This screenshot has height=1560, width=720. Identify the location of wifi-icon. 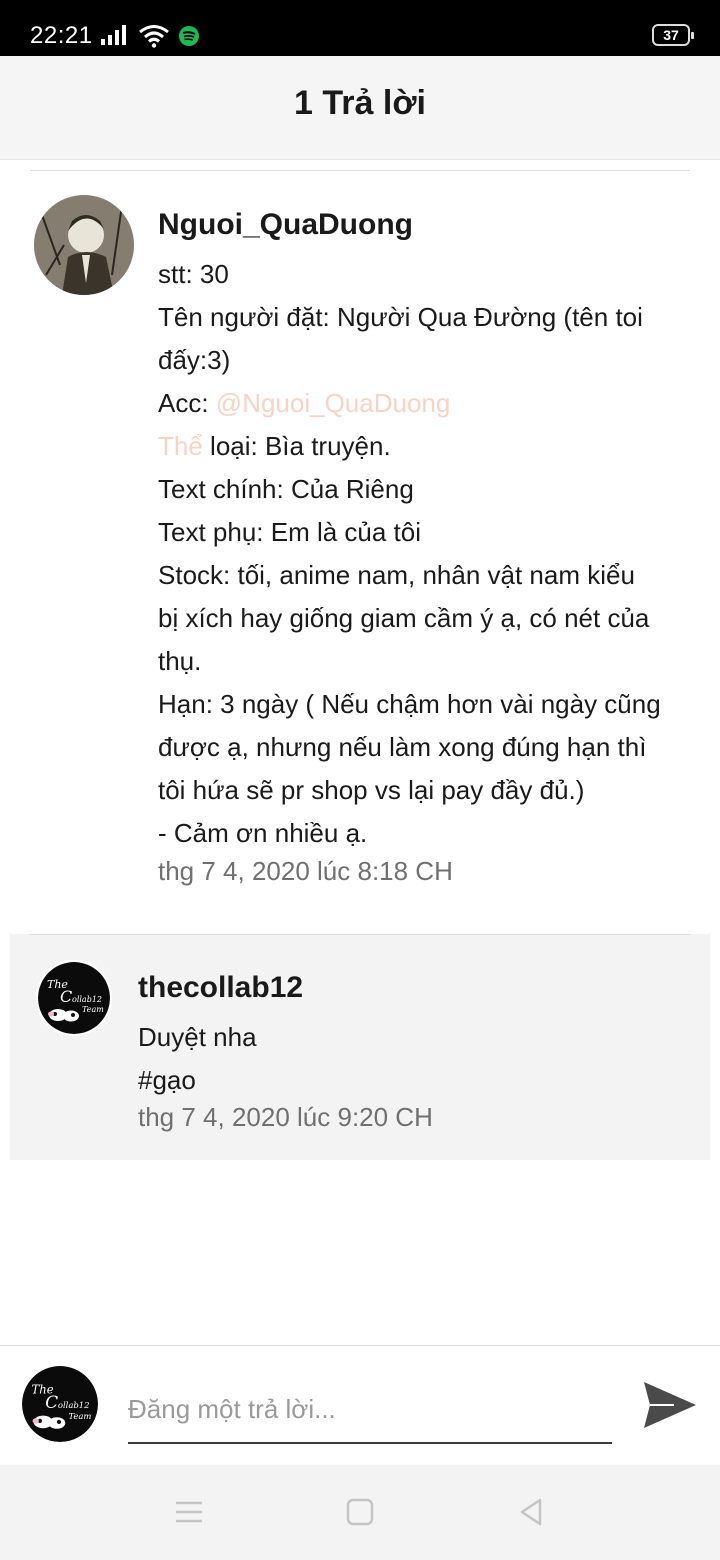
(154, 36).